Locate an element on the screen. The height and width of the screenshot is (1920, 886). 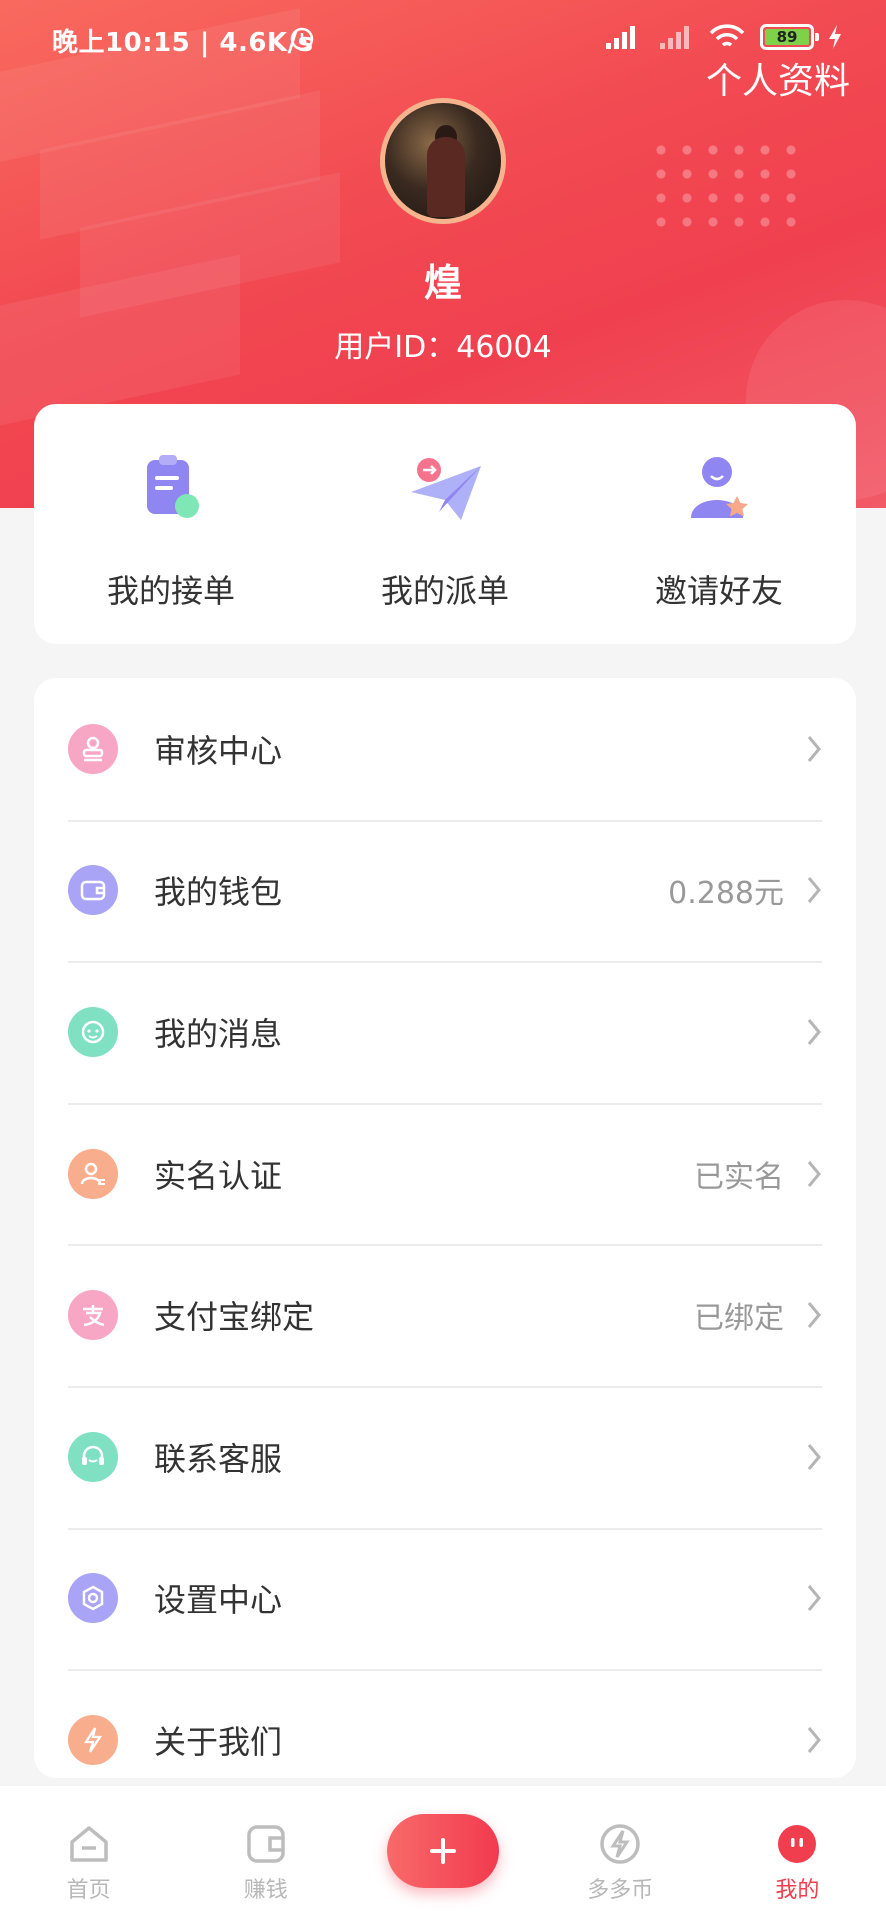
menu-item-messages: 我的消息 is located at coordinates (445, 1032).